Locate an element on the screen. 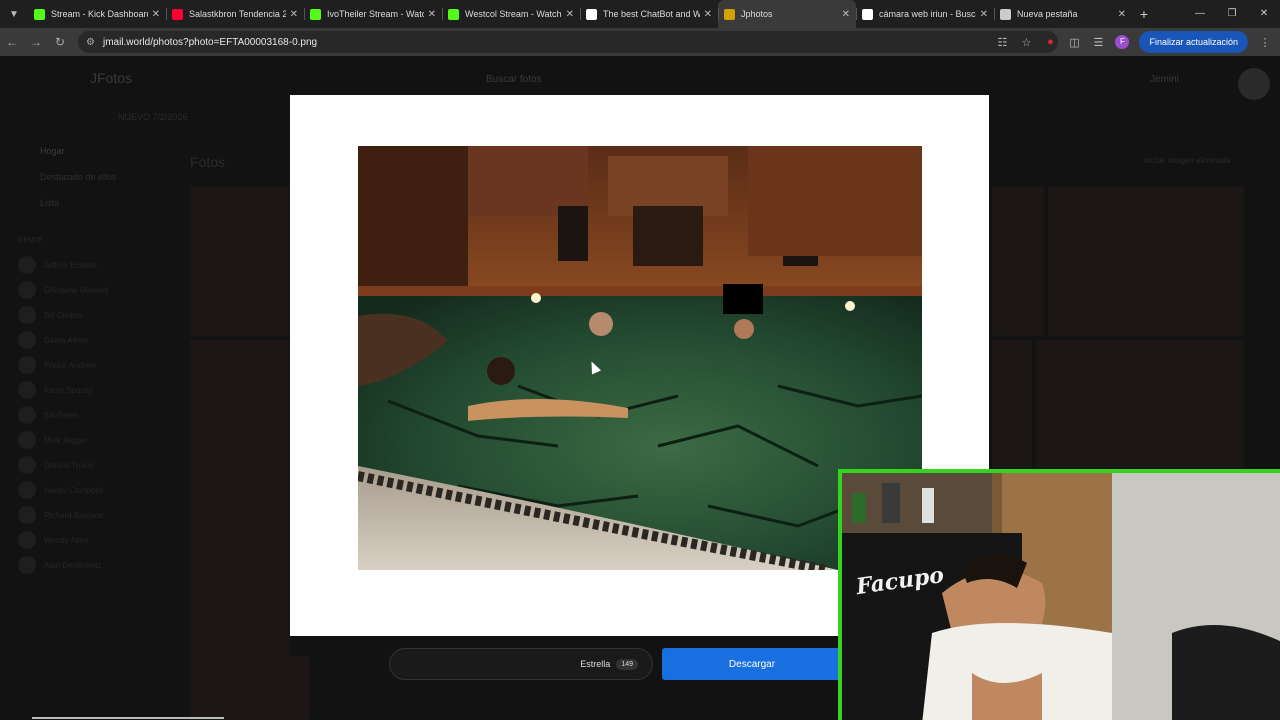  people-list-item: Jeffrey Epstein is located at coordinates (63, 265).